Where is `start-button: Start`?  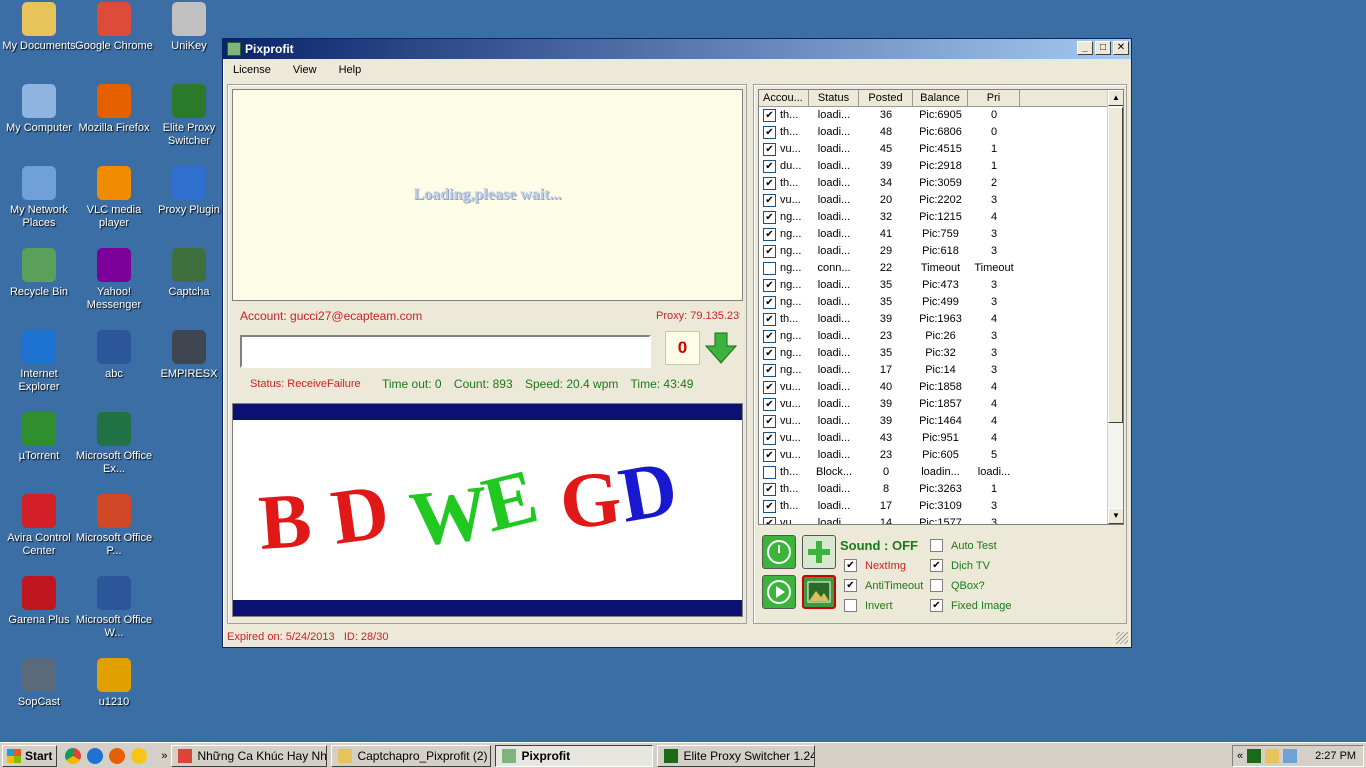 start-button: Start is located at coordinates (30, 755).